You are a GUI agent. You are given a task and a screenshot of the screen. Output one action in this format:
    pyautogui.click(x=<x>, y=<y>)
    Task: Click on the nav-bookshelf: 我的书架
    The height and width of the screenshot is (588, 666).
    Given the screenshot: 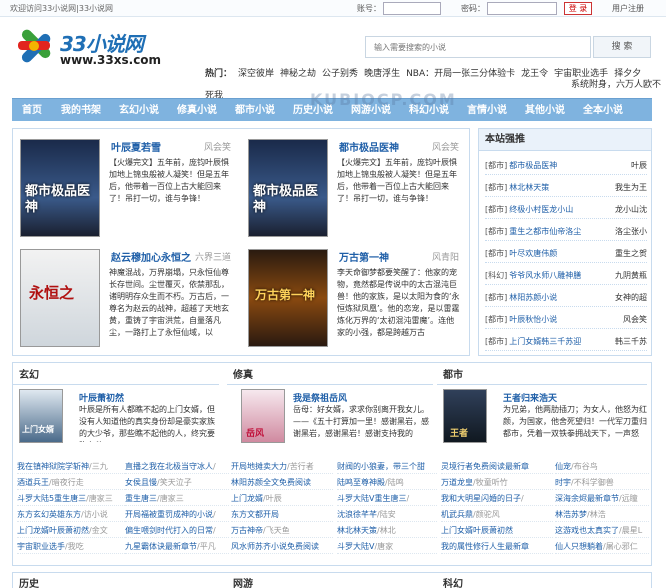 What is the action you would take?
    pyautogui.click(x=81, y=110)
    